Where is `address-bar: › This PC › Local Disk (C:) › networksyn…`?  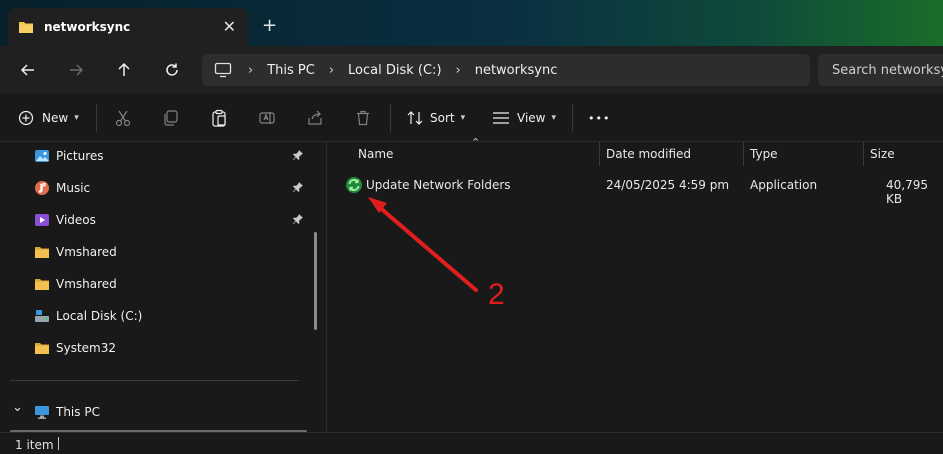 address-bar: › This PC › Local Disk (C:) › networksyn… is located at coordinates (506, 70).